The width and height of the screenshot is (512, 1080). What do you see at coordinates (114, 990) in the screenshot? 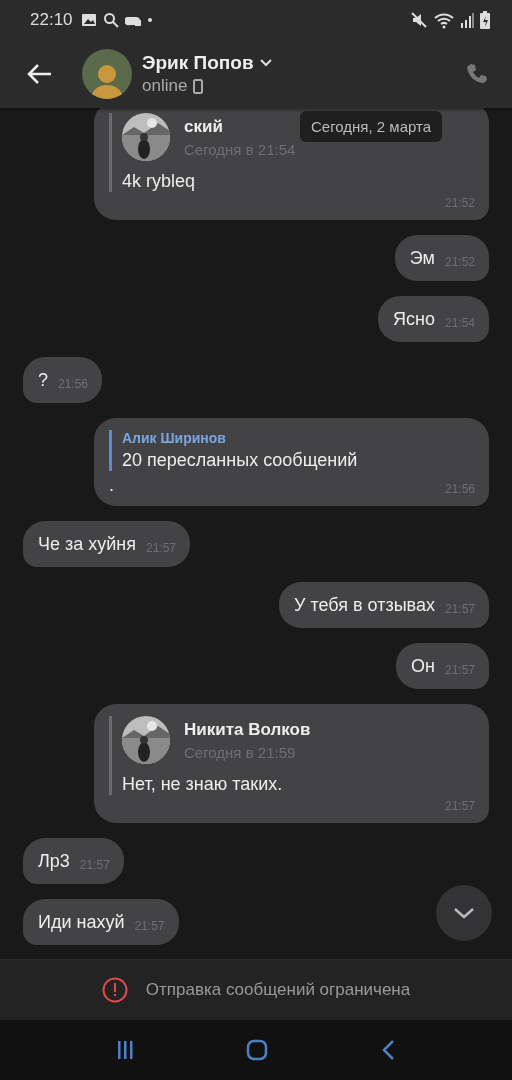
I see `warning-icon` at bounding box center [114, 990].